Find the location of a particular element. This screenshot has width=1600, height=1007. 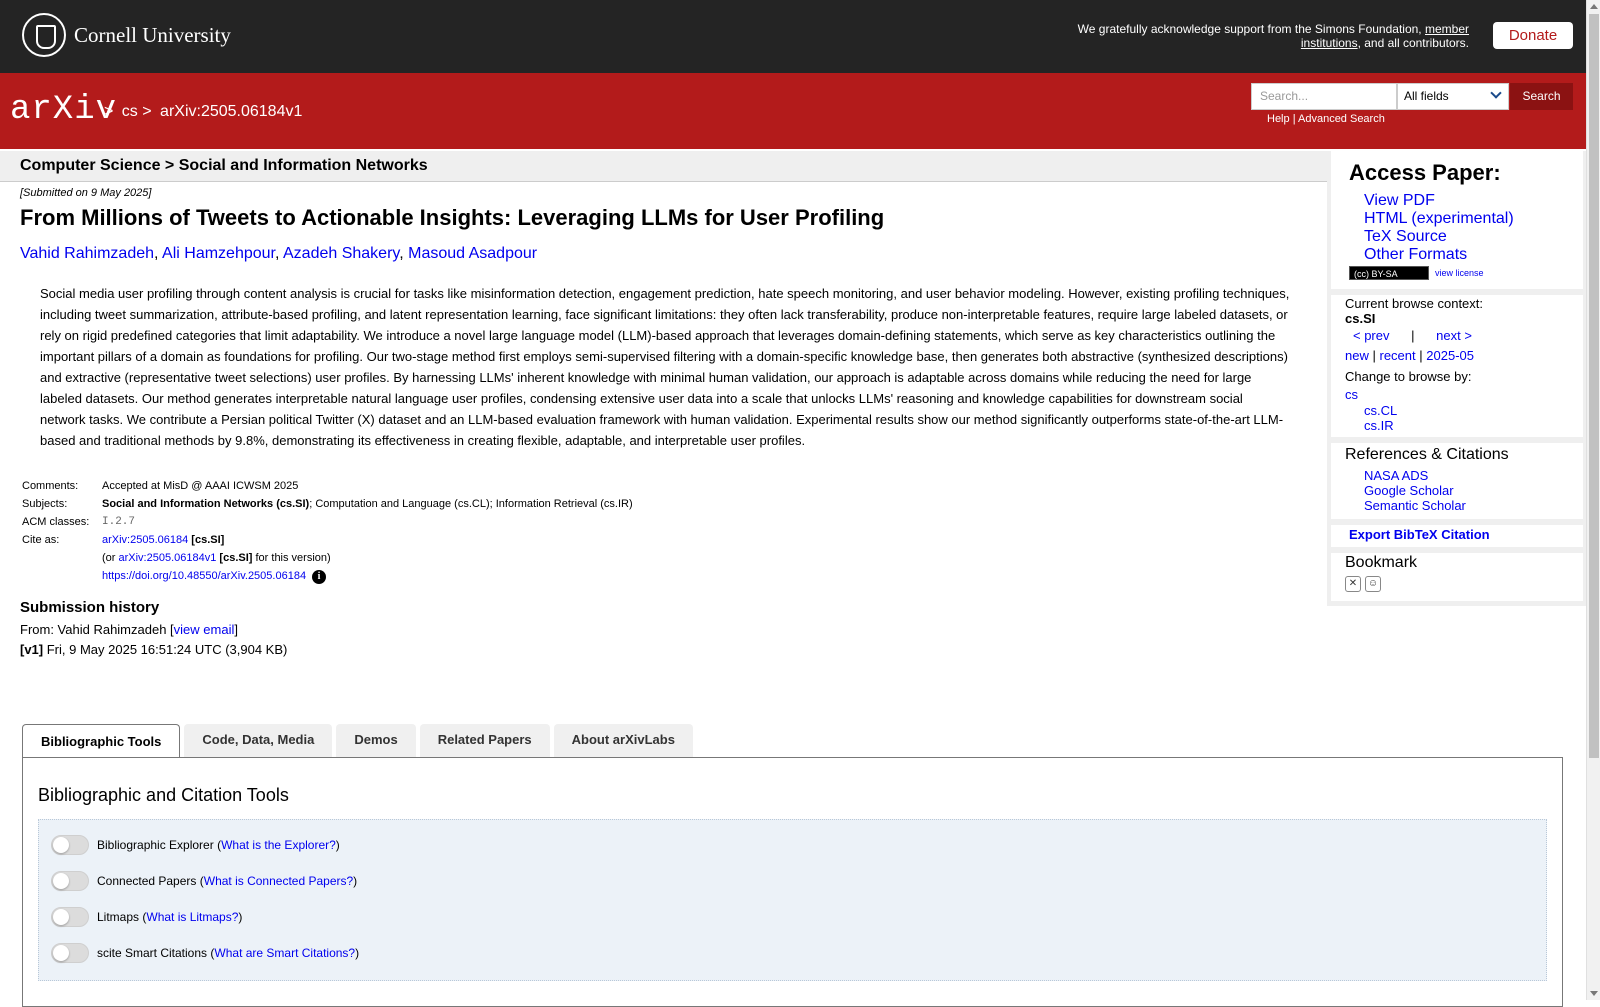

nasa-ads-link: NASA ADS is located at coordinates (1396, 475).